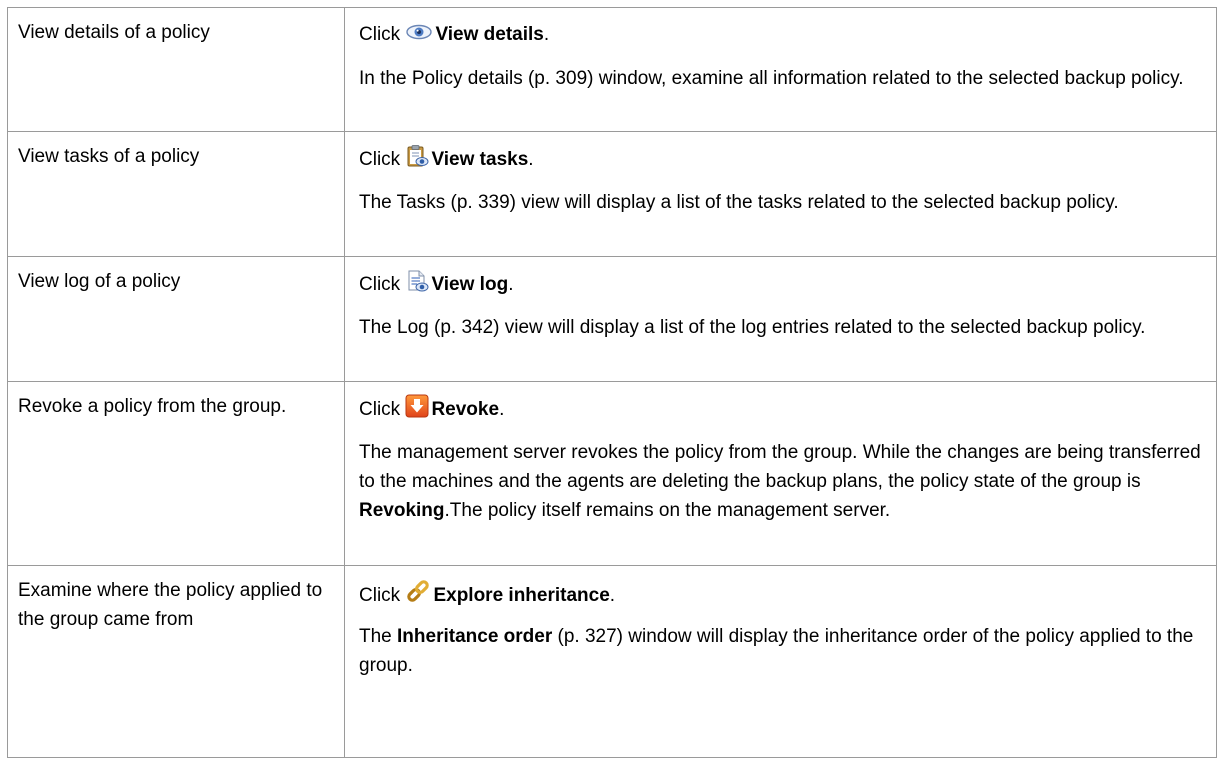 The height and width of the screenshot is (760, 1223). Describe the element at coordinates (417, 281) in the screenshot. I see `log-document-icon` at that location.